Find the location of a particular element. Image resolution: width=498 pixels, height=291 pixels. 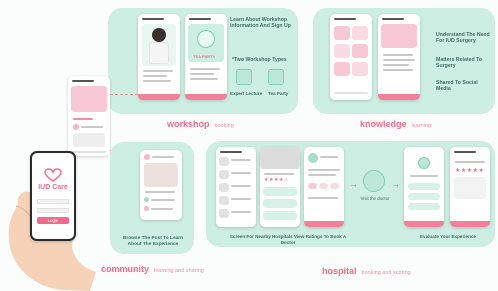

workshop-title: workshop is located at coordinates (188, 124).